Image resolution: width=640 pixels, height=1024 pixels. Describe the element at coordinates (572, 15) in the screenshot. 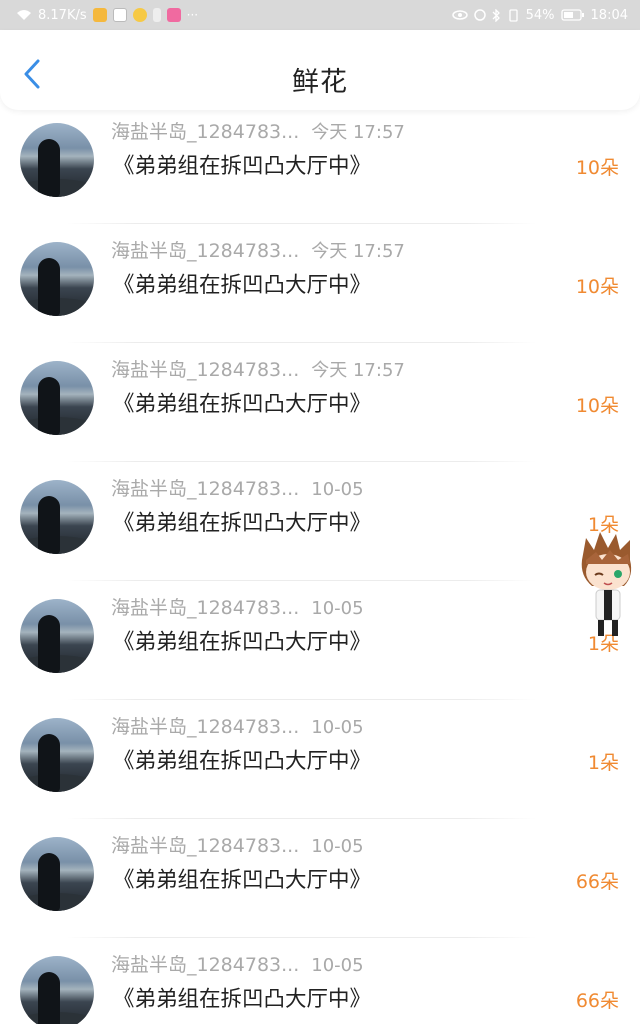

I see `battery-icon` at that location.